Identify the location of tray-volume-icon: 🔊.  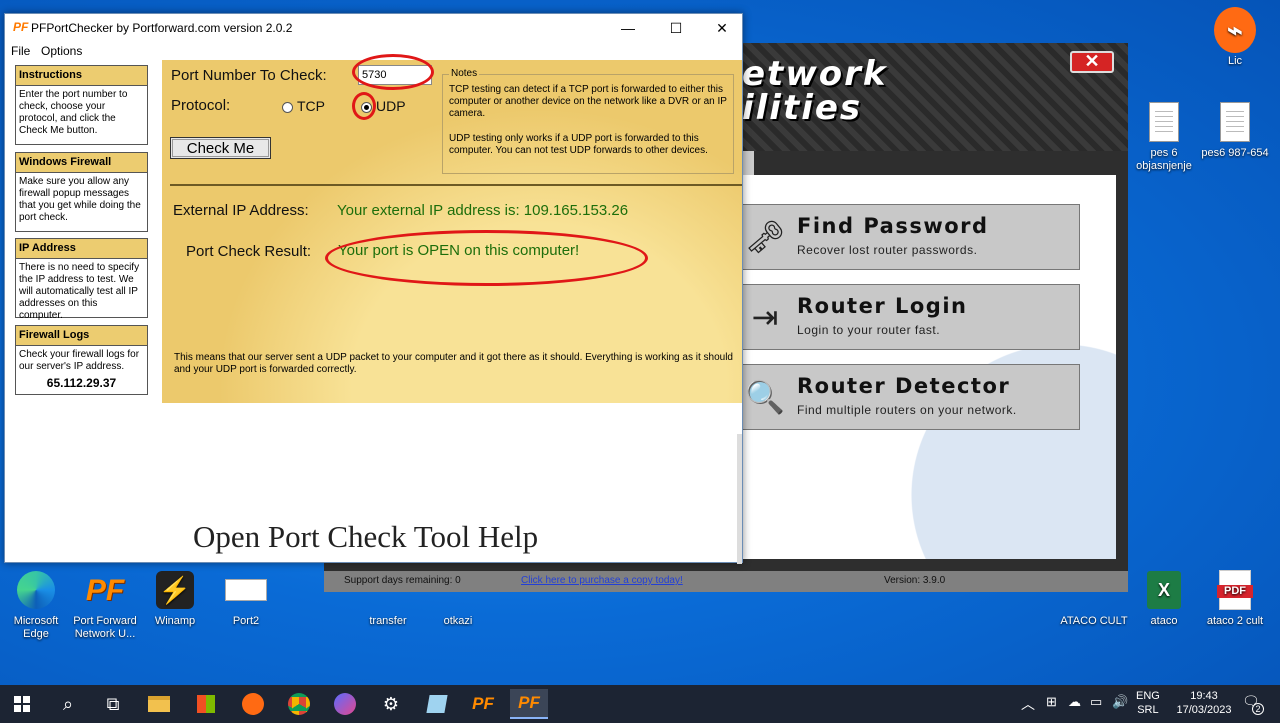
(1120, 702).